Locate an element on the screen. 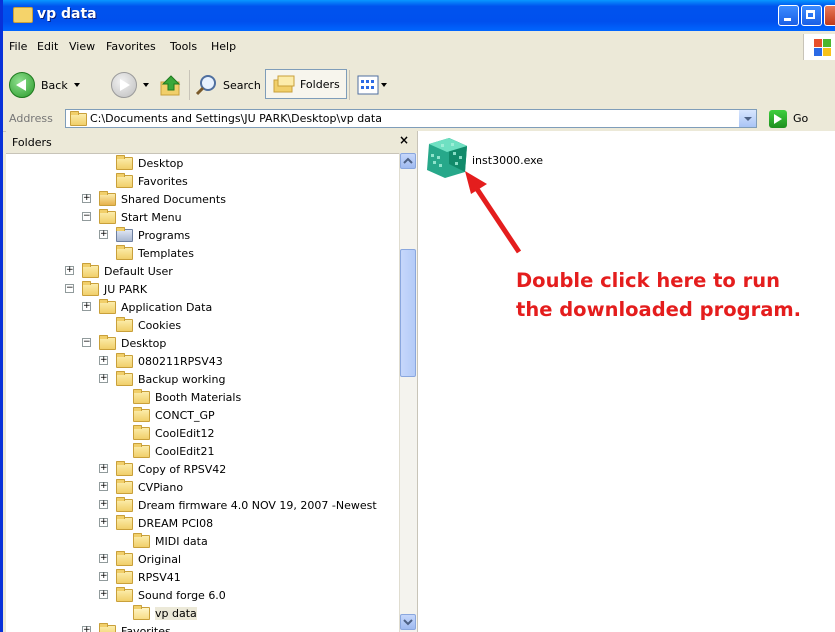  tree-item-label: MIDI data is located at coordinates (181, 541).